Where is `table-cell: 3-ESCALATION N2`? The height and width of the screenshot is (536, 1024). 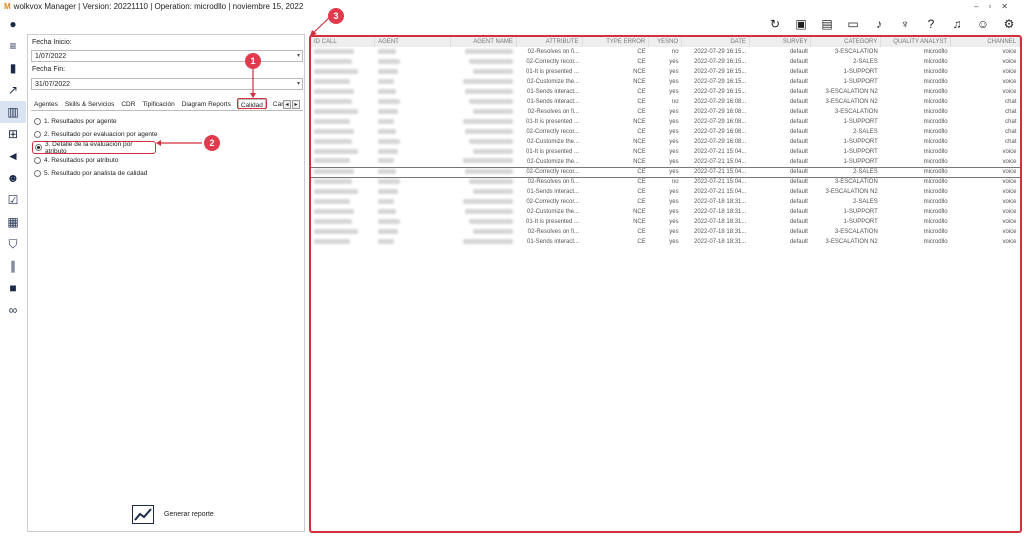
table-cell: 3-ESCALATION N2 is located at coordinates (851, 102).